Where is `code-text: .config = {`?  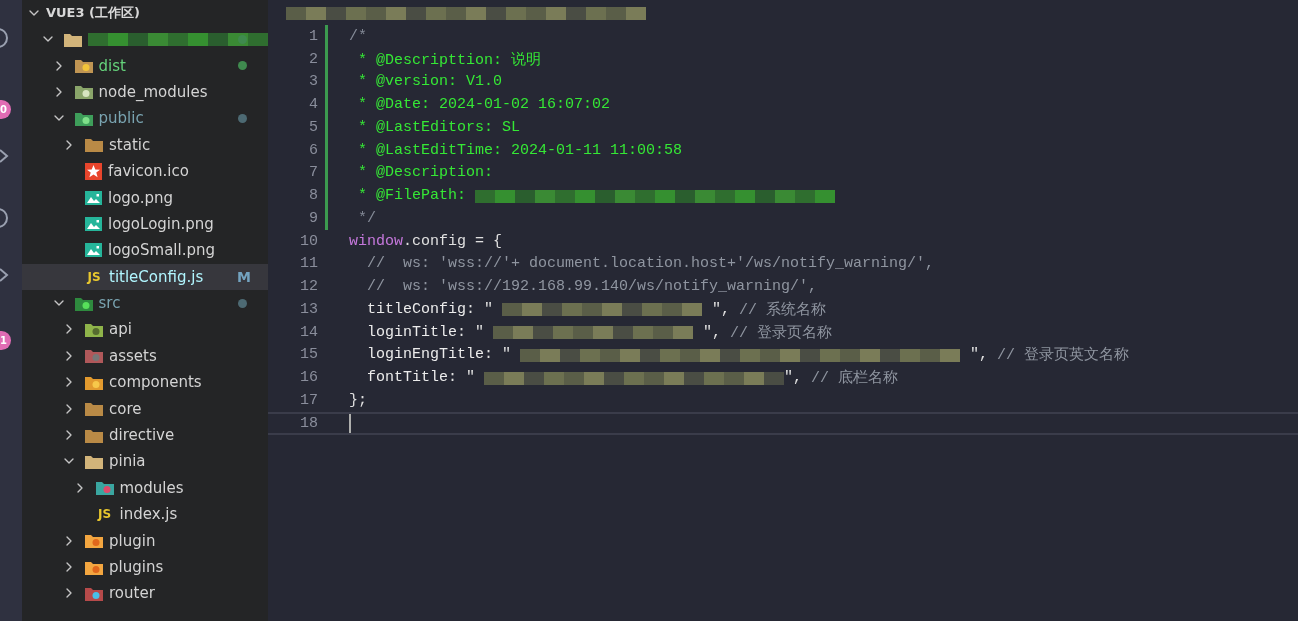 code-text: .config = { is located at coordinates (453, 241).